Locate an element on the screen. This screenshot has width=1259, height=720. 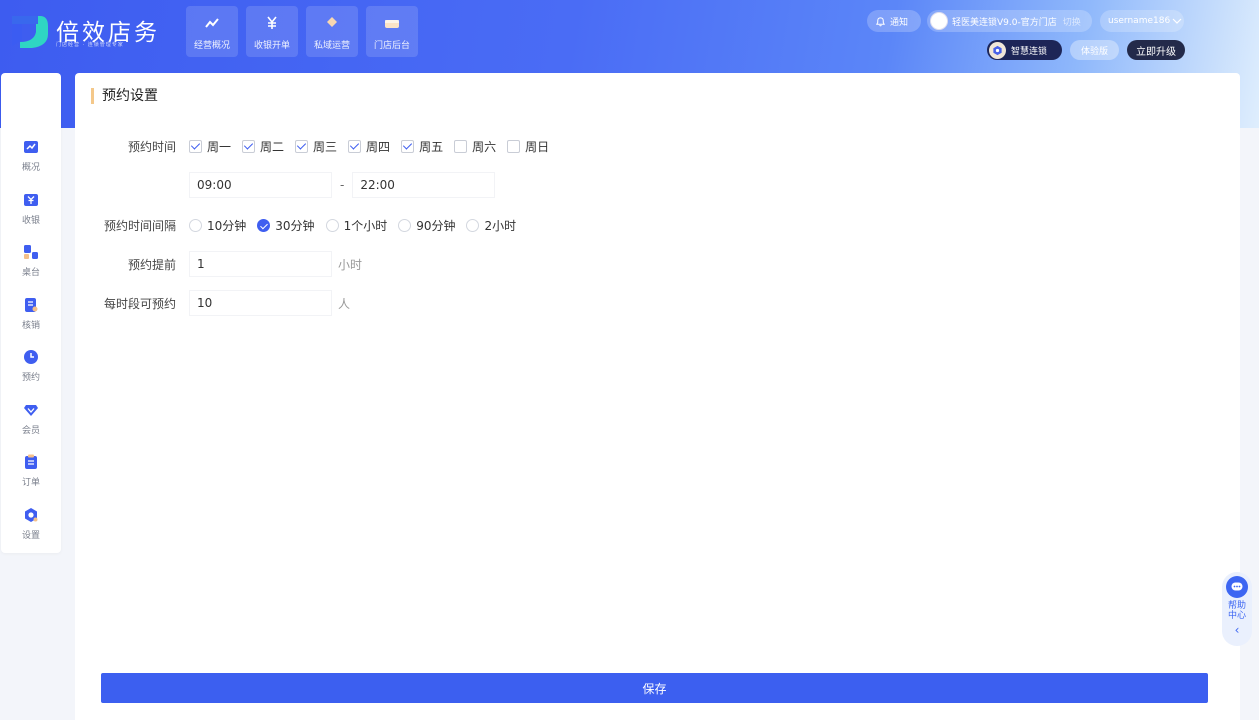
start-time-input is located at coordinates (260, 185).